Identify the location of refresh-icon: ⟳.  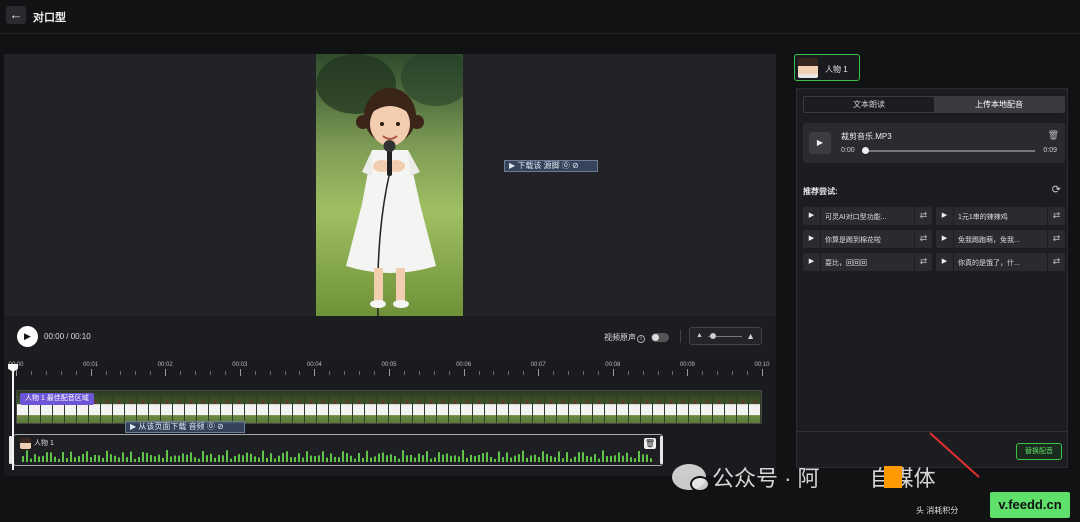
(1056, 189).